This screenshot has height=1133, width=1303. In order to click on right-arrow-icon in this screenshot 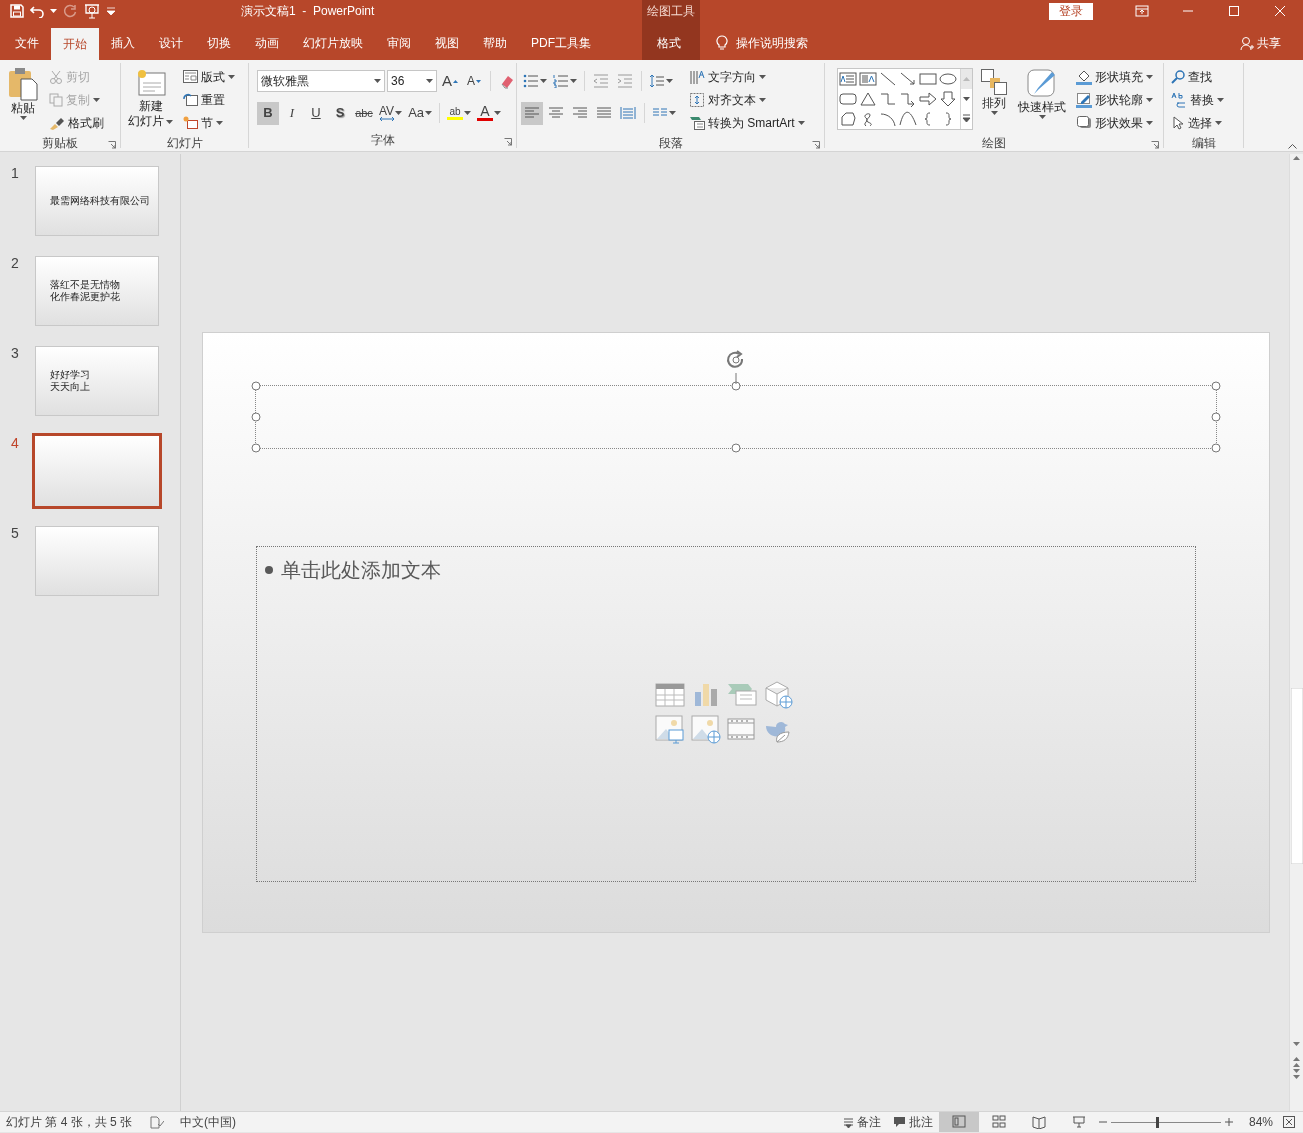, I will do `click(928, 99)`.